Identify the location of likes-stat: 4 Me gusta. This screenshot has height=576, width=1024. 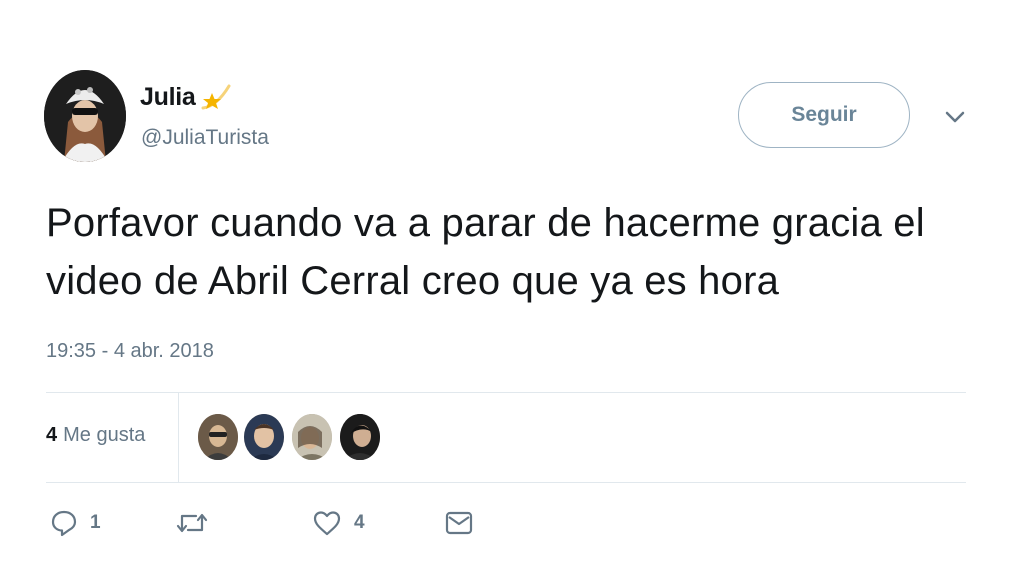
(95, 435).